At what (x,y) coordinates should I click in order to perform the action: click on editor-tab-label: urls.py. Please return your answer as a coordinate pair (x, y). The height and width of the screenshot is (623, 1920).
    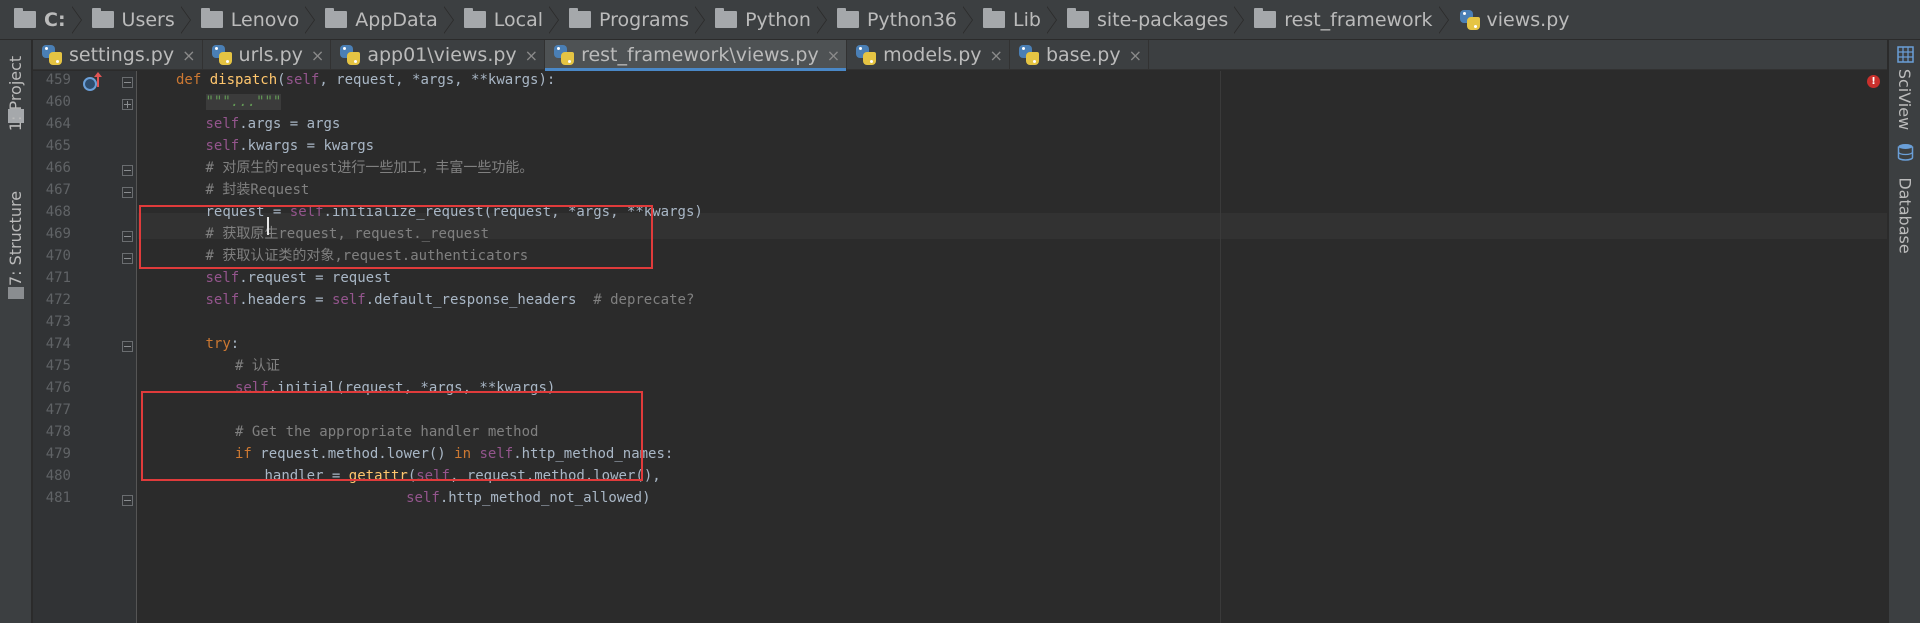
    Looking at the image, I should click on (270, 55).